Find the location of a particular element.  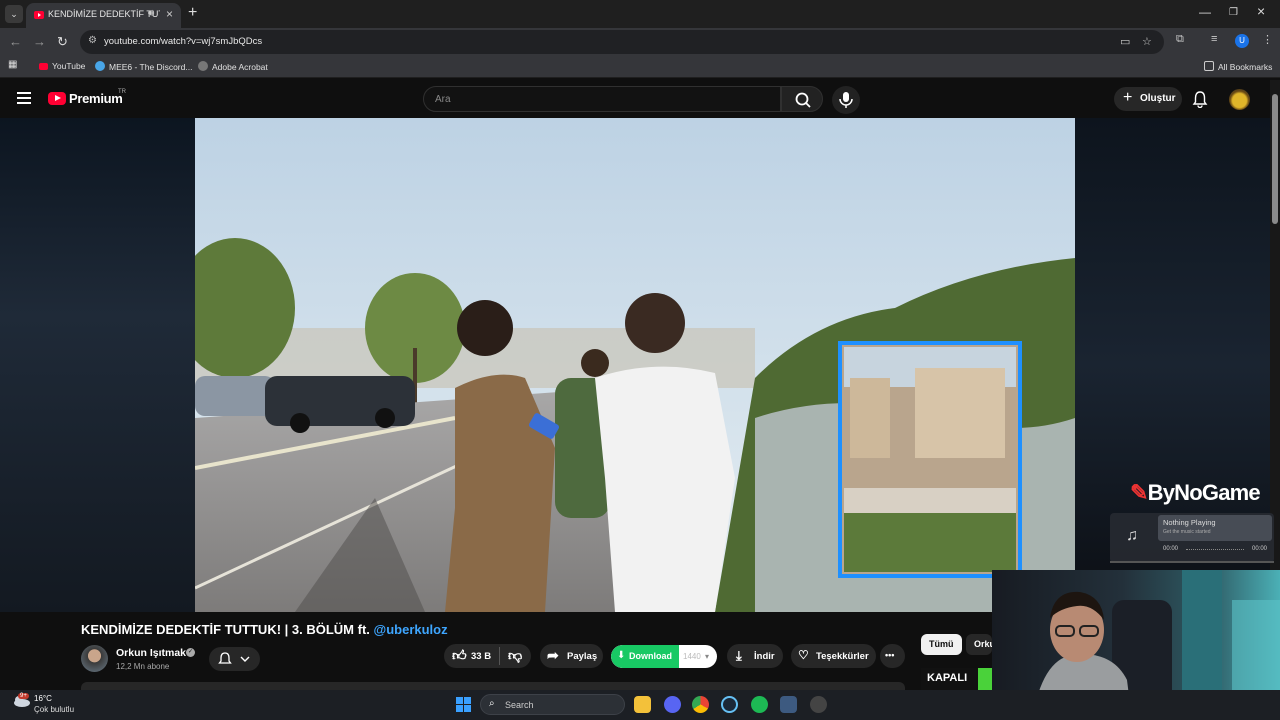

voice-search-button is located at coordinates (846, 100).